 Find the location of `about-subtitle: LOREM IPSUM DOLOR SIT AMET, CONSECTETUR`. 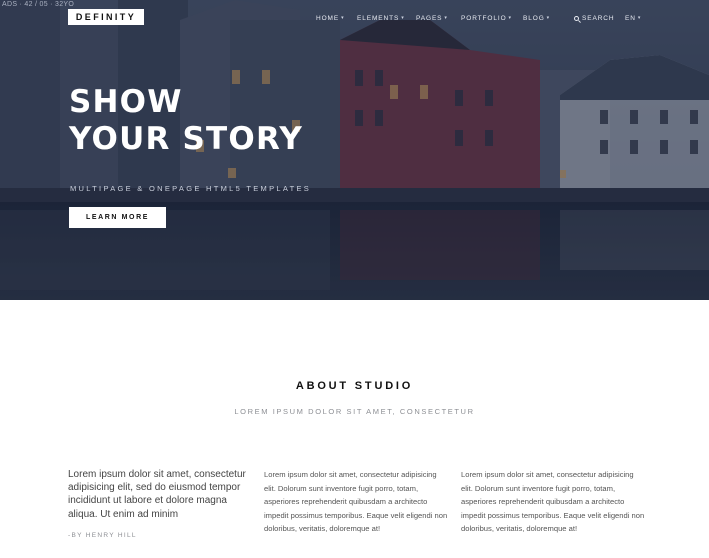

about-subtitle: LOREM IPSUM DOLOR SIT AMET, CONSECTETUR is located at coordinates (354, 411).